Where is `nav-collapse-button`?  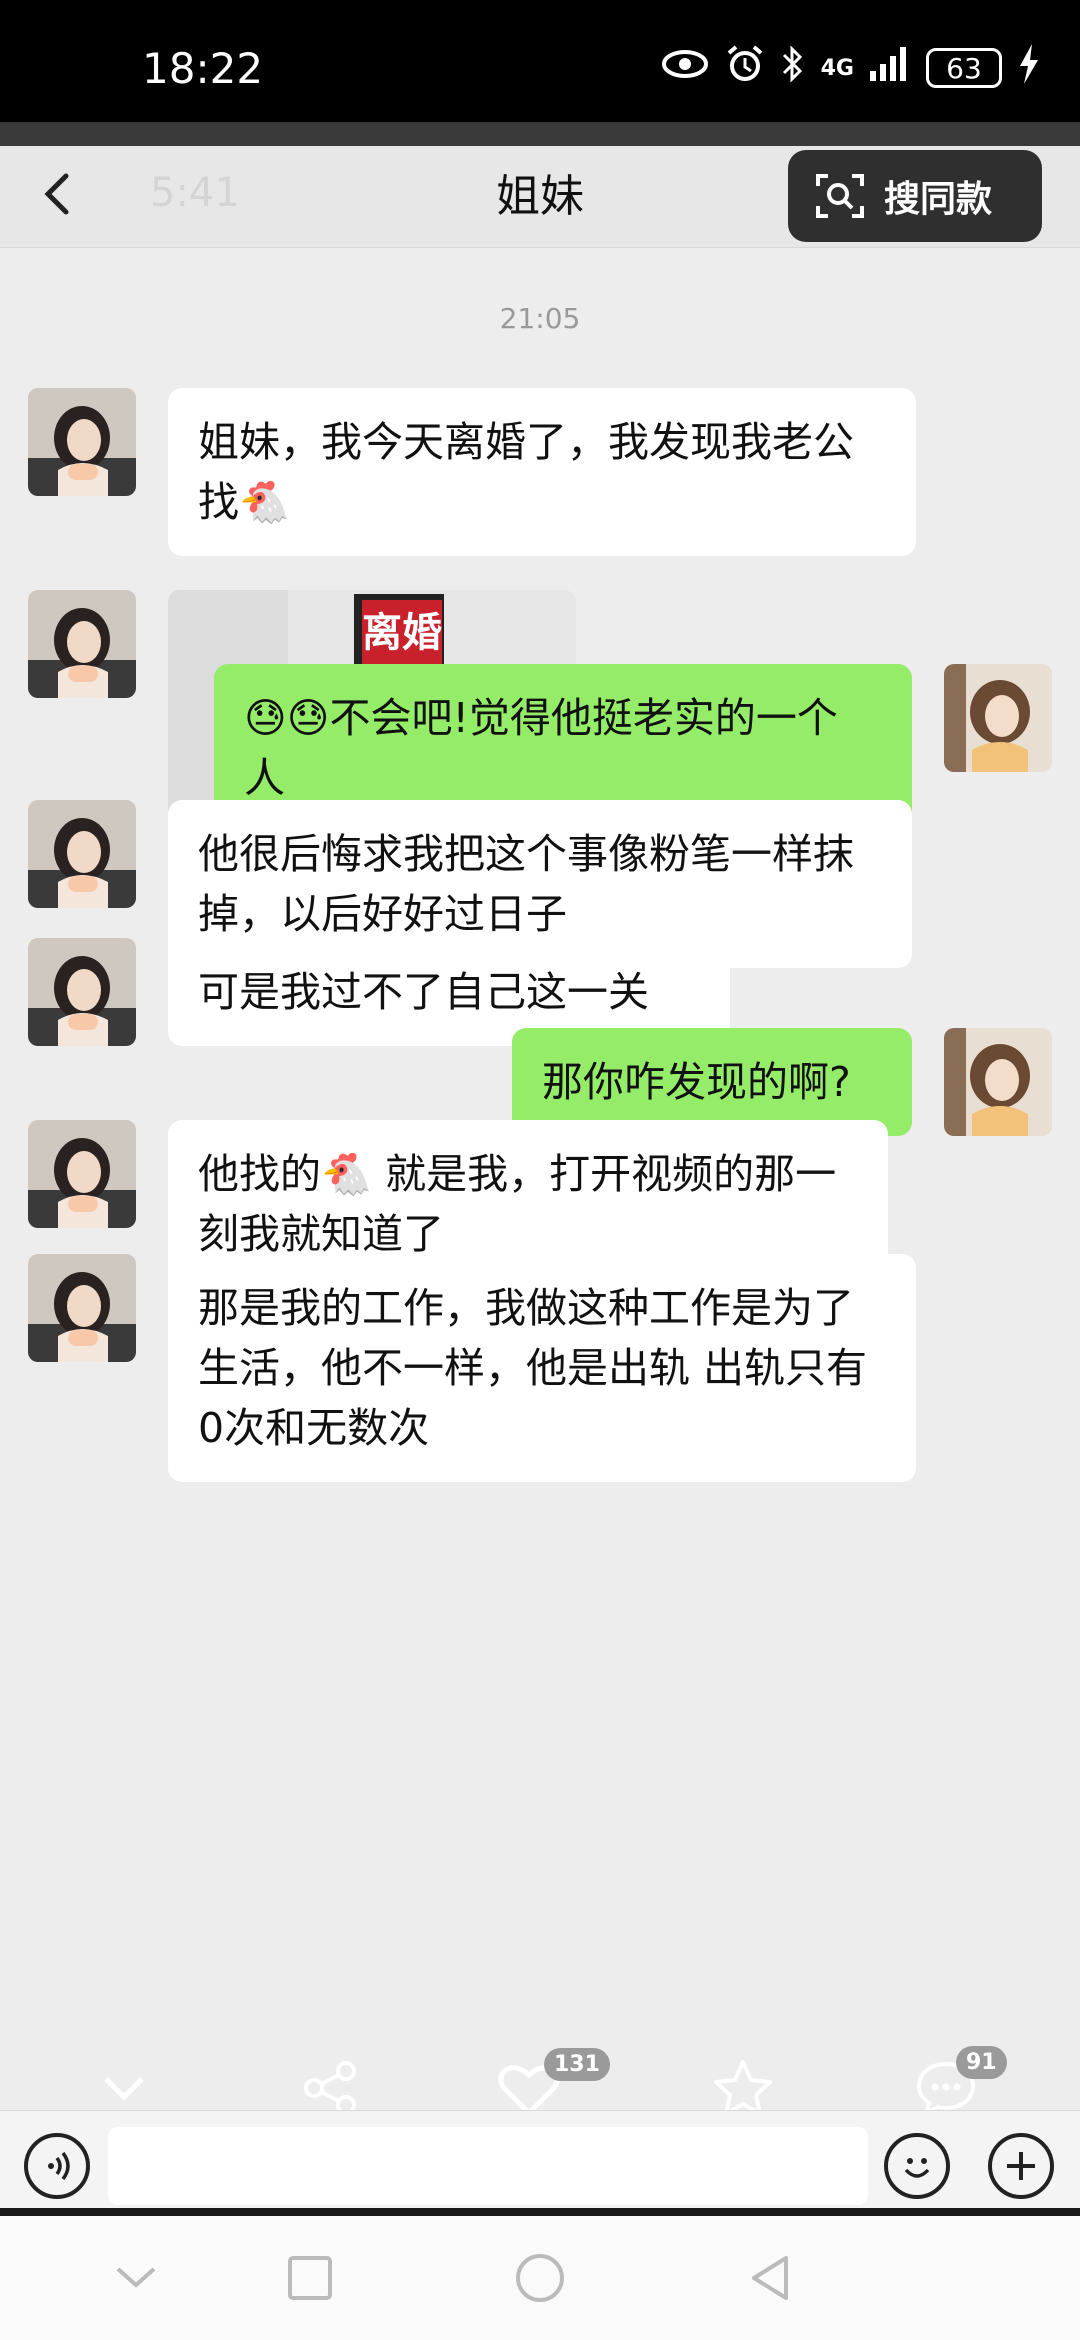 nav-collapse-button is located at coordinates (136, 2278).